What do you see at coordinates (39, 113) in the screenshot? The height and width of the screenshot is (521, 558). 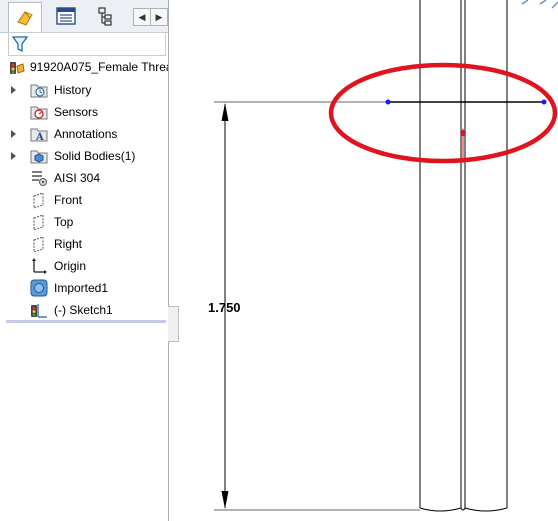 I see `sensors-icon` at bounding box center [39, 113].